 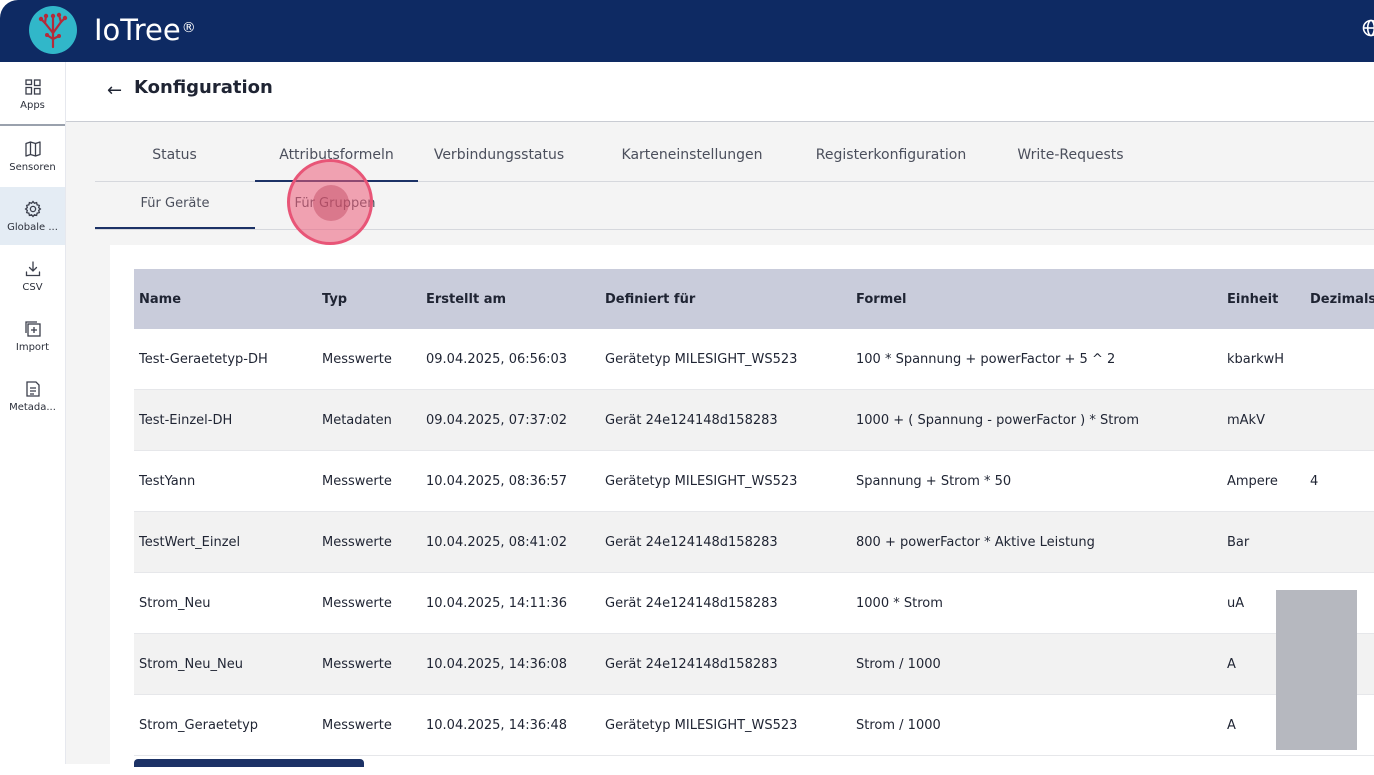 What do you see at coordinates (1070, 157) in the screenshot?
I see `tab-write-requests: Write-Requests` at bounding box center [1070, 157].